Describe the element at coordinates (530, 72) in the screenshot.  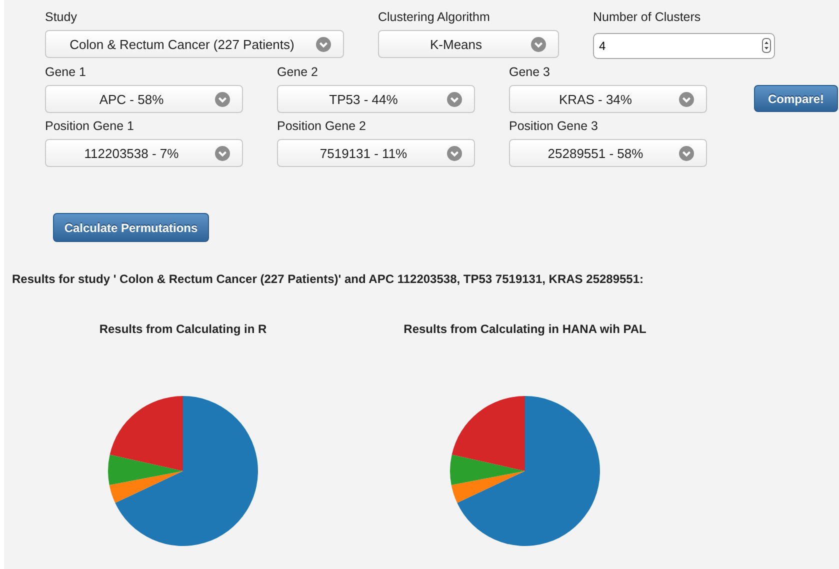
I see `field-label: Gene 3` at that location.